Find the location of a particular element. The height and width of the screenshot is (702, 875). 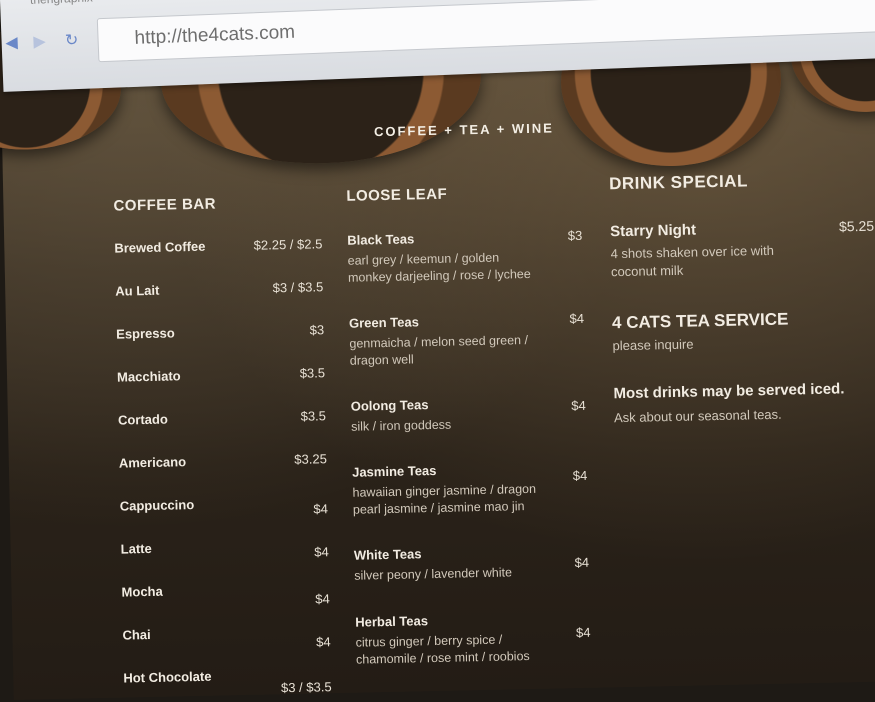

loose-leaf-heading: LOOSE LEAF is located at coordinates (397, 195).